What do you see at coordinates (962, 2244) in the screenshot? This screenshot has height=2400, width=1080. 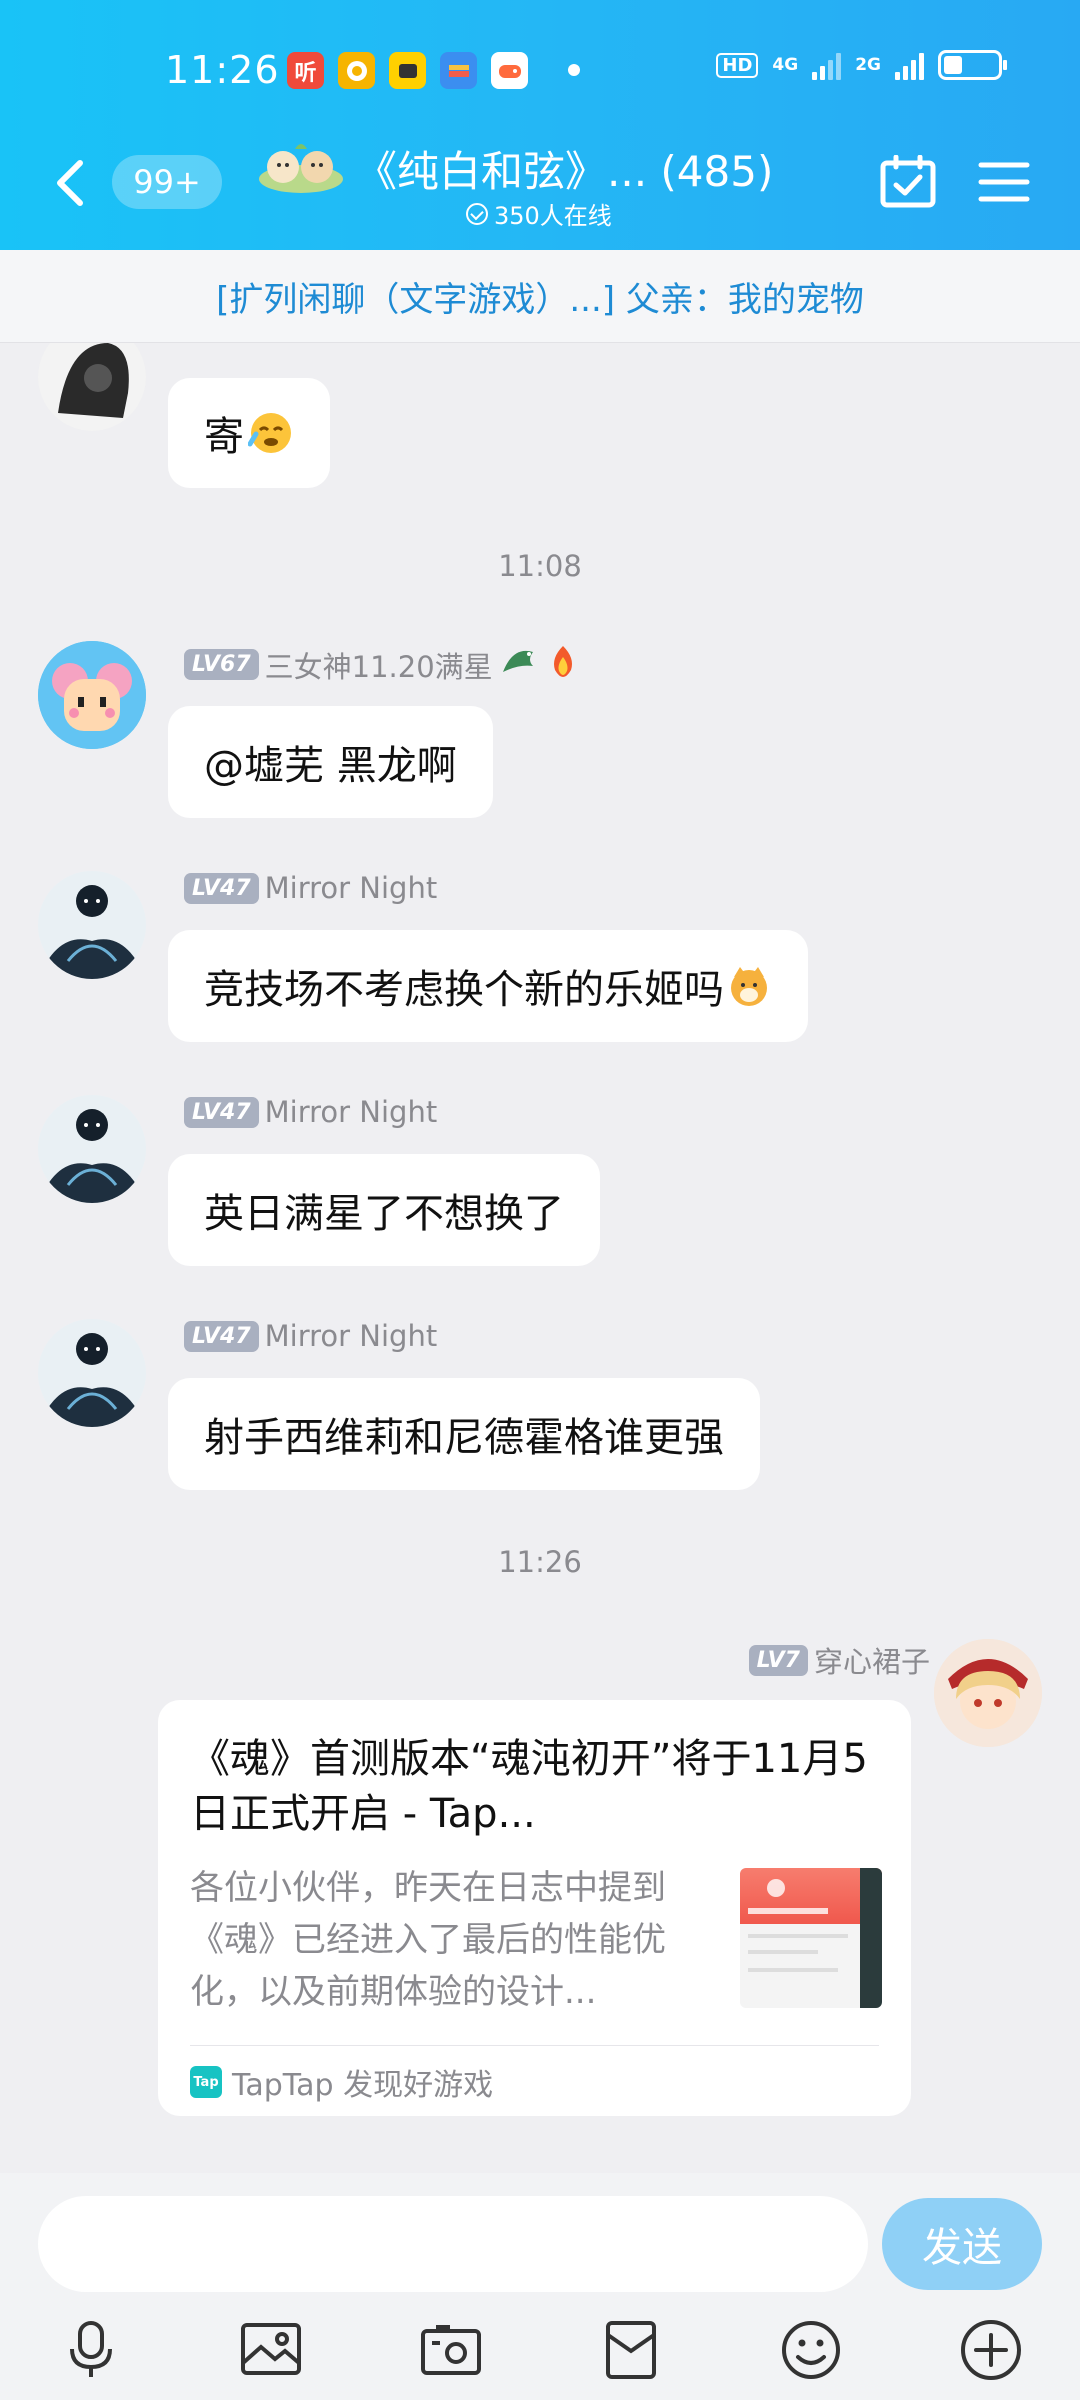 I see `send-button: 发送` at bounding box center [962, 2244].